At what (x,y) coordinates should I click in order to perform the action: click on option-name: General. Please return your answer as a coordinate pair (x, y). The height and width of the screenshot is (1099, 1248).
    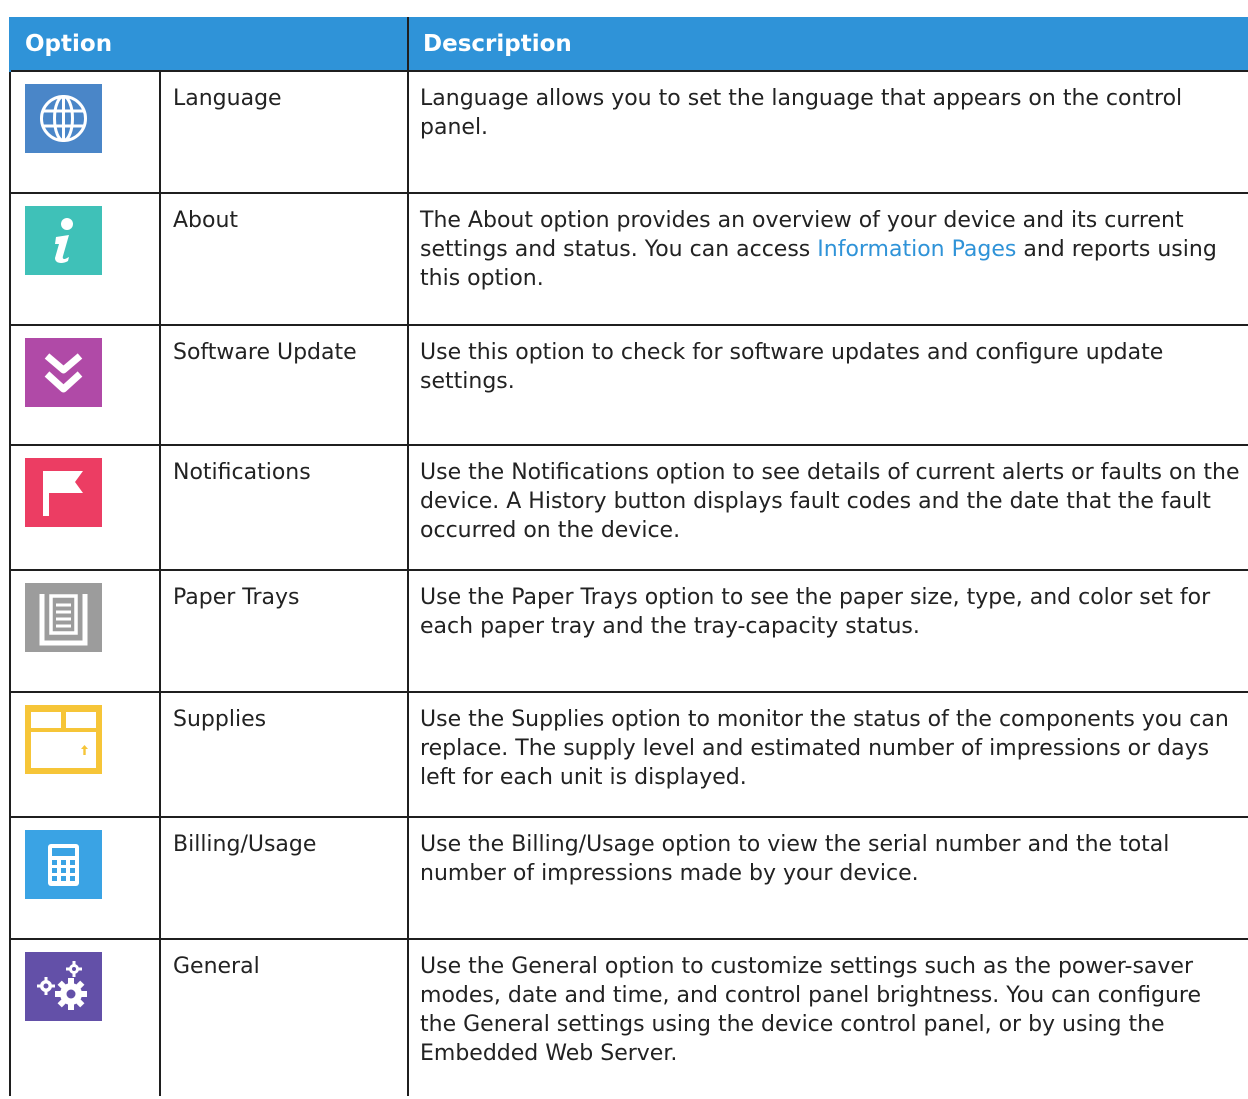
    Looking at the image, I should click on (284, 1017).